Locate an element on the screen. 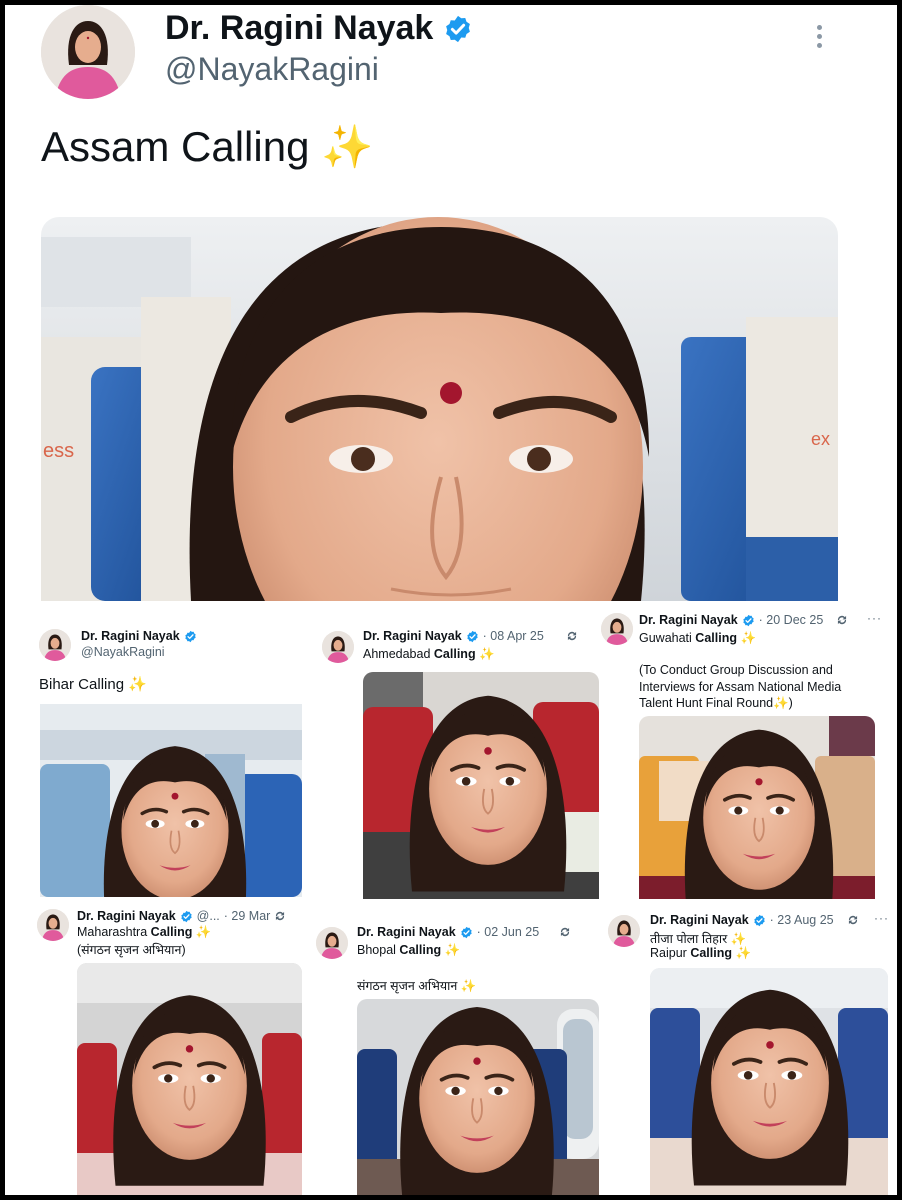 This screenshot has width=902, height=1200. tweet-text: Bihar Calling ✨ is located at coordinates (93, 684).